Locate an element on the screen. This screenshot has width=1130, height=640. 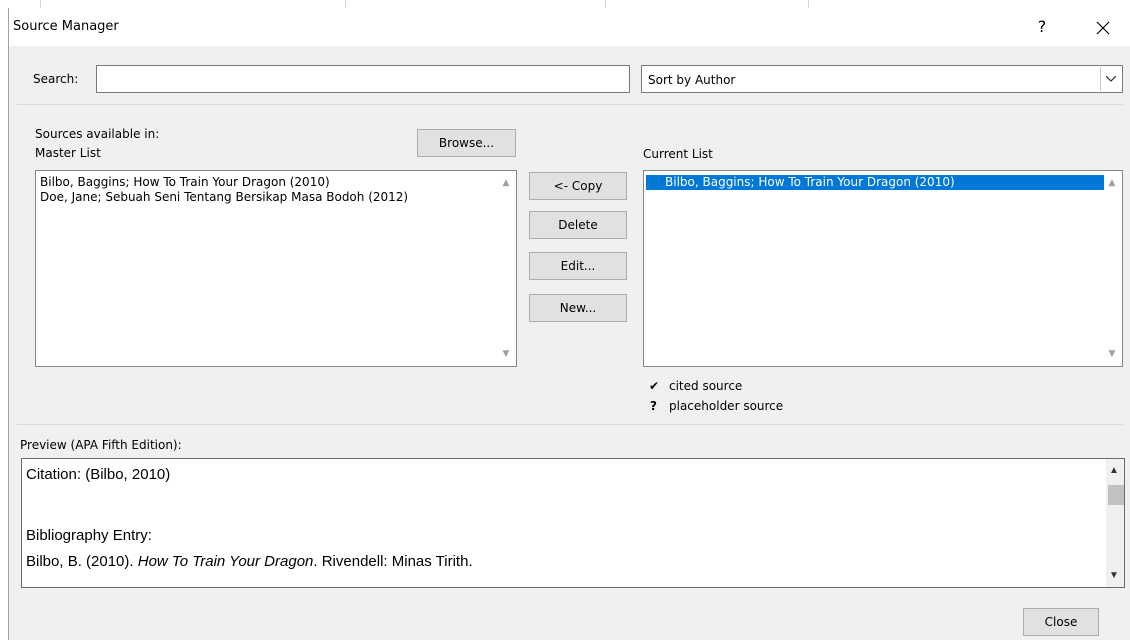
background-document-strip is located at coordinates (565, 4).